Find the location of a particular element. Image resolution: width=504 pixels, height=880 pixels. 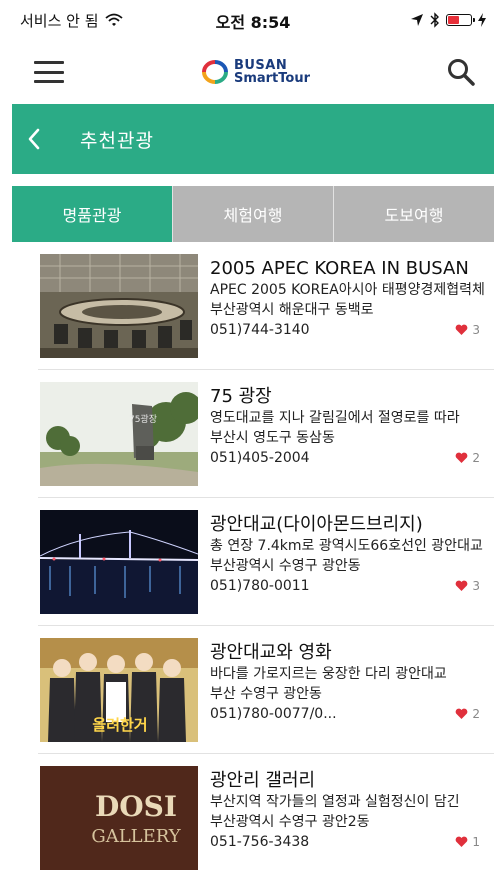

poster-title-text: 올려한거 is located at coordinates (119, 725).